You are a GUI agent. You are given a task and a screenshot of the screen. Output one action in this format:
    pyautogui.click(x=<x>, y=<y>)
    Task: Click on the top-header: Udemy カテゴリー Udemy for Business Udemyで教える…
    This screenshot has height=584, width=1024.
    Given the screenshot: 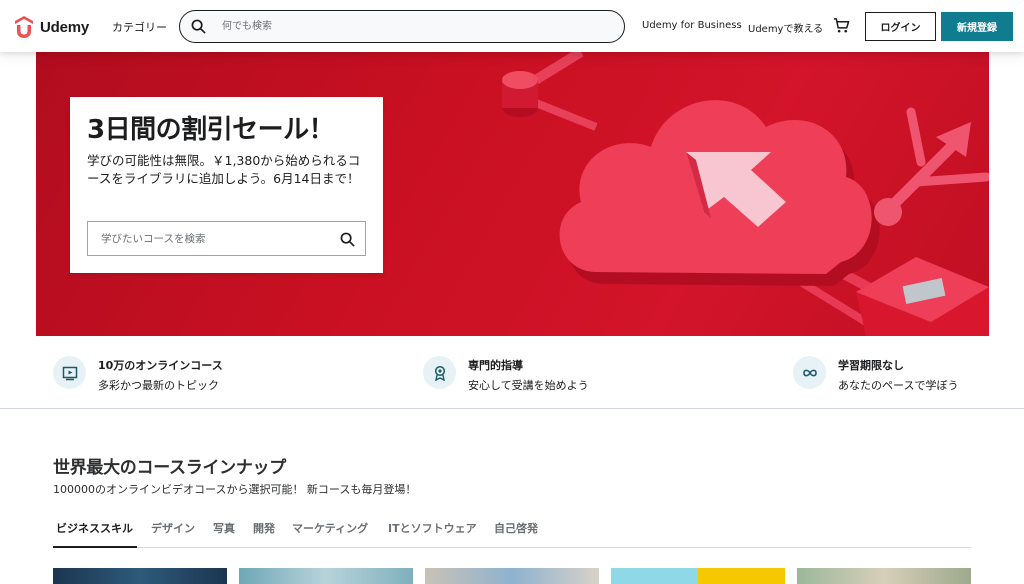 What is the action you would take?
    pyautogui.click(x=512, y=26)
    